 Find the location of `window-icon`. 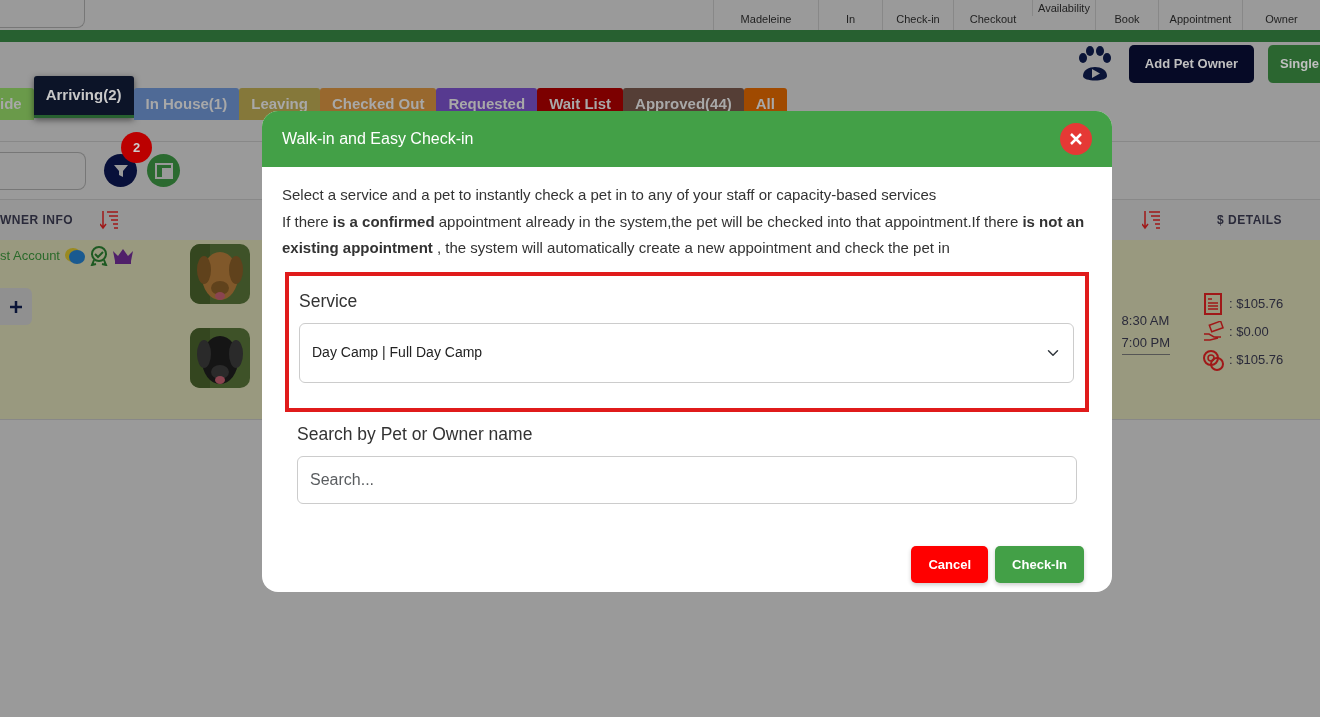

window-icon is located at coordinates (163, 170).